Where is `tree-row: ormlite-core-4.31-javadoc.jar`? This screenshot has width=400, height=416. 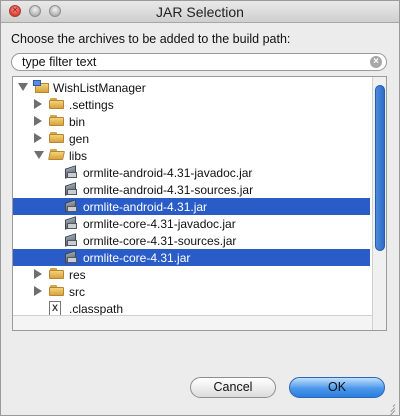
tree-row: ormlite-core-4.31-javadoc.jar is located at coordinates (191, 223).